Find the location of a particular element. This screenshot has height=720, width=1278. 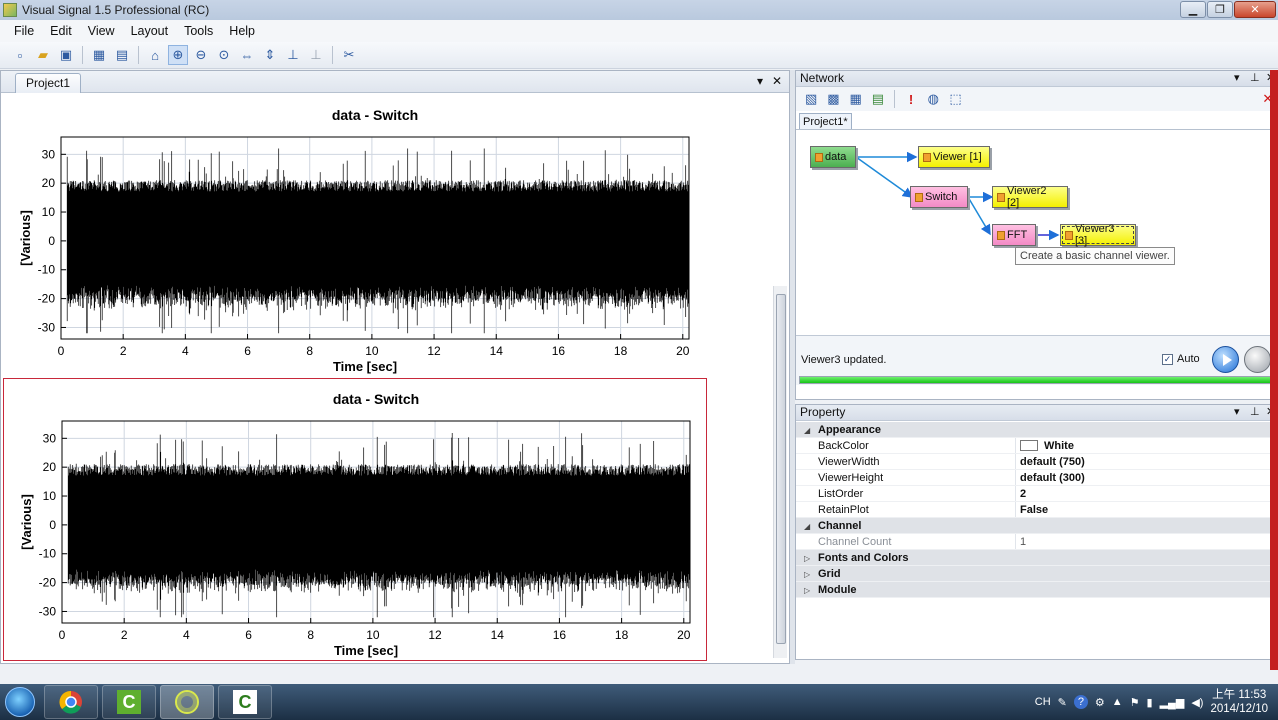

auto-checkbox: ✓ is located at coordinates (1167, 359).